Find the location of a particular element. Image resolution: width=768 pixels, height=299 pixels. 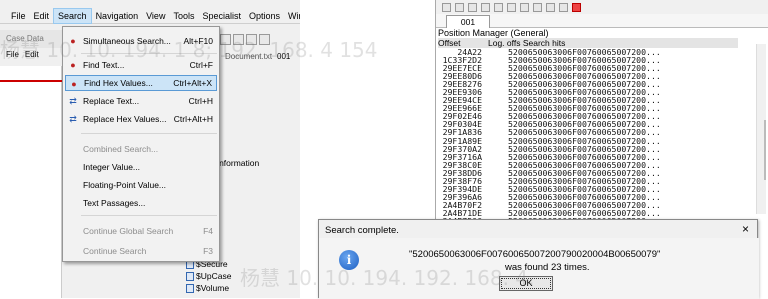

close-icon: × is located at coordinates (745, 229).